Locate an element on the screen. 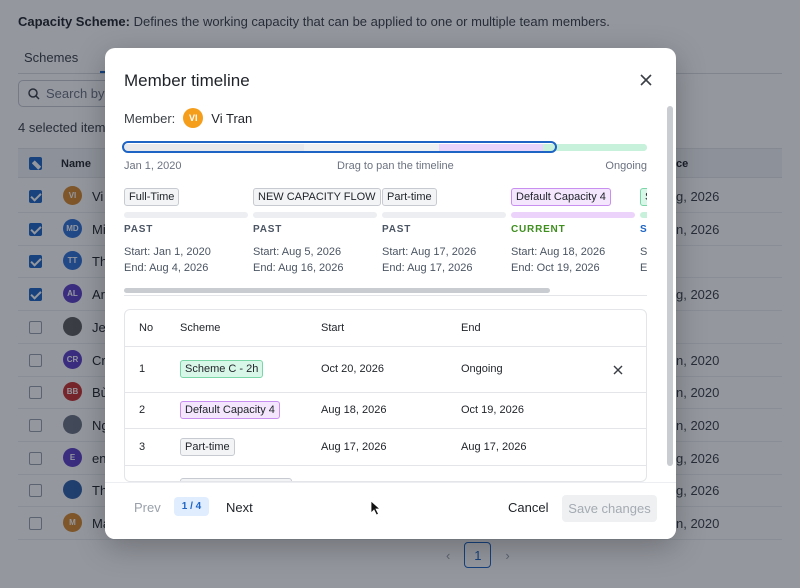  period-end: Er is located at coordinates (643, 268).